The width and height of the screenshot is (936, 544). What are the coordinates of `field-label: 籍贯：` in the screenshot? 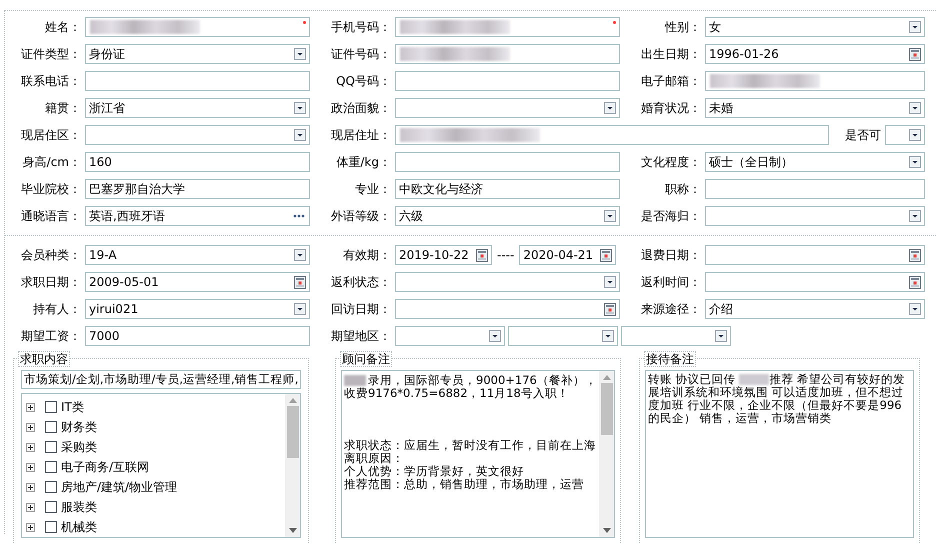 It's located at (63, 108).